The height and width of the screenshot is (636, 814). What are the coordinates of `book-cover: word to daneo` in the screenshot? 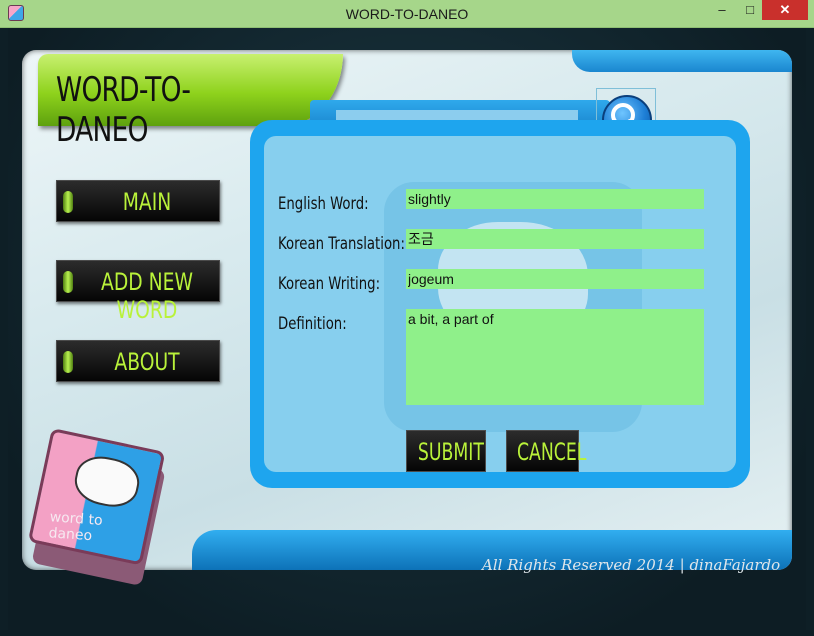 It's located at (96, 497).